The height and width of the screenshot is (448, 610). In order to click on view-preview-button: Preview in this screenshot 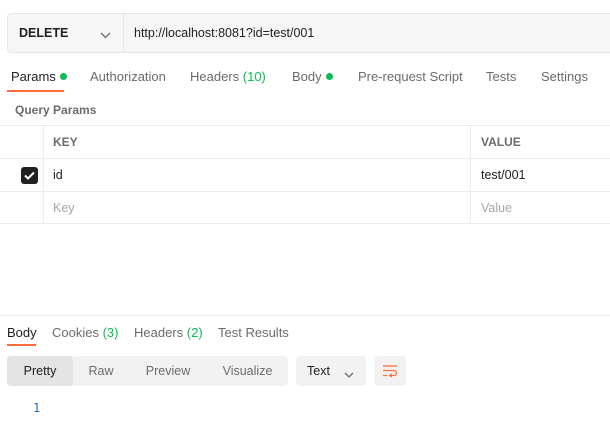, I will do `click(168, 371)`.